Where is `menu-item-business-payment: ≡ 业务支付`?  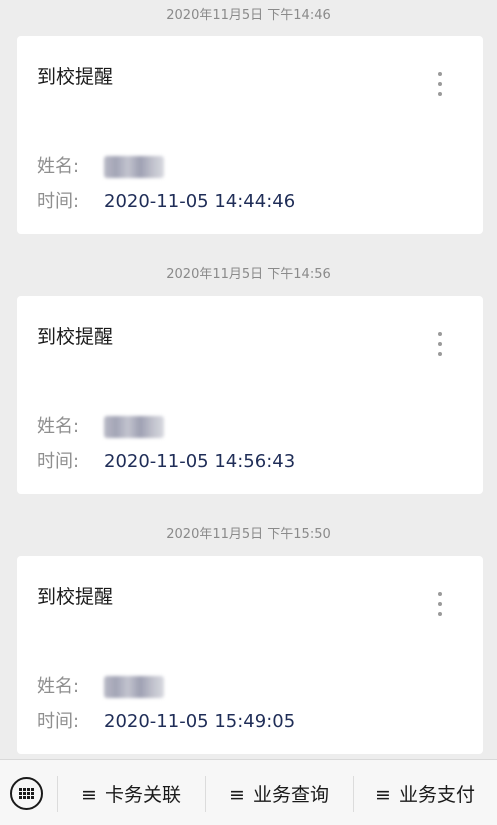 menu-item-business-payment: ≡ 业务支付 is located at coordinates (425, 793).